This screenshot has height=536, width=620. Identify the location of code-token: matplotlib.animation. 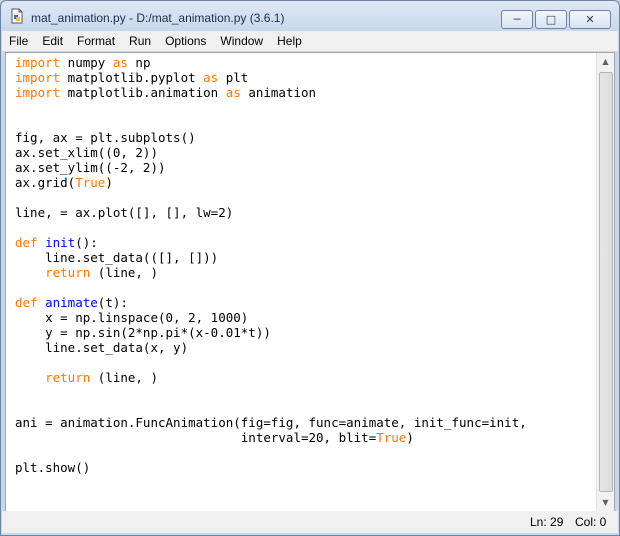
(143, 92).